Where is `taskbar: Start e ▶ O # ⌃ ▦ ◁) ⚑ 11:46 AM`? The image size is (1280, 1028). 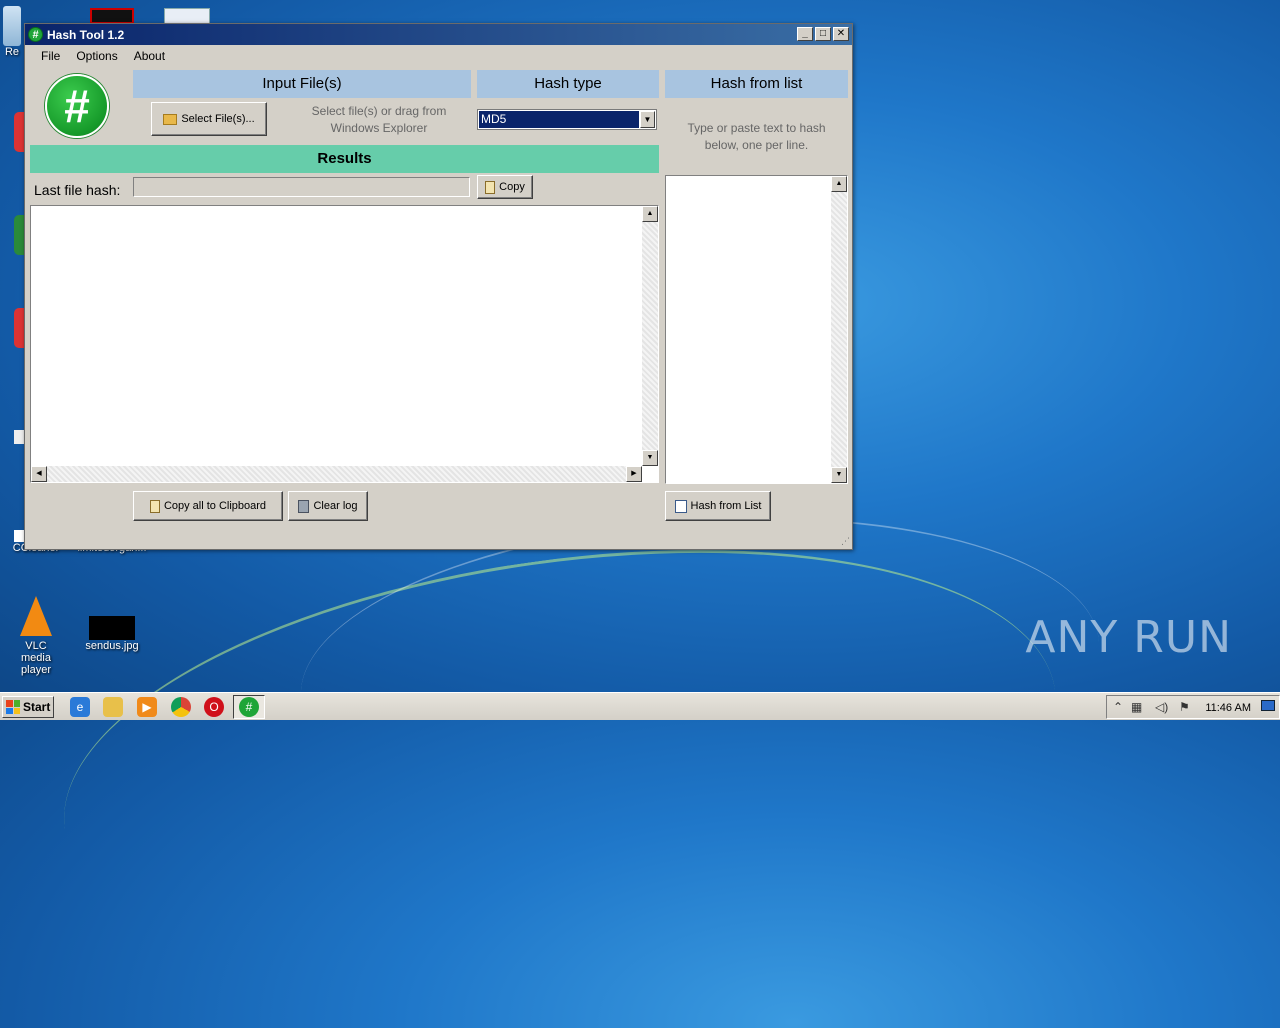 taskbar: Start e ▶ O # ⌃ ▦ ◁) ⚑ 11:46 AM is located at coordinates (640, 706).